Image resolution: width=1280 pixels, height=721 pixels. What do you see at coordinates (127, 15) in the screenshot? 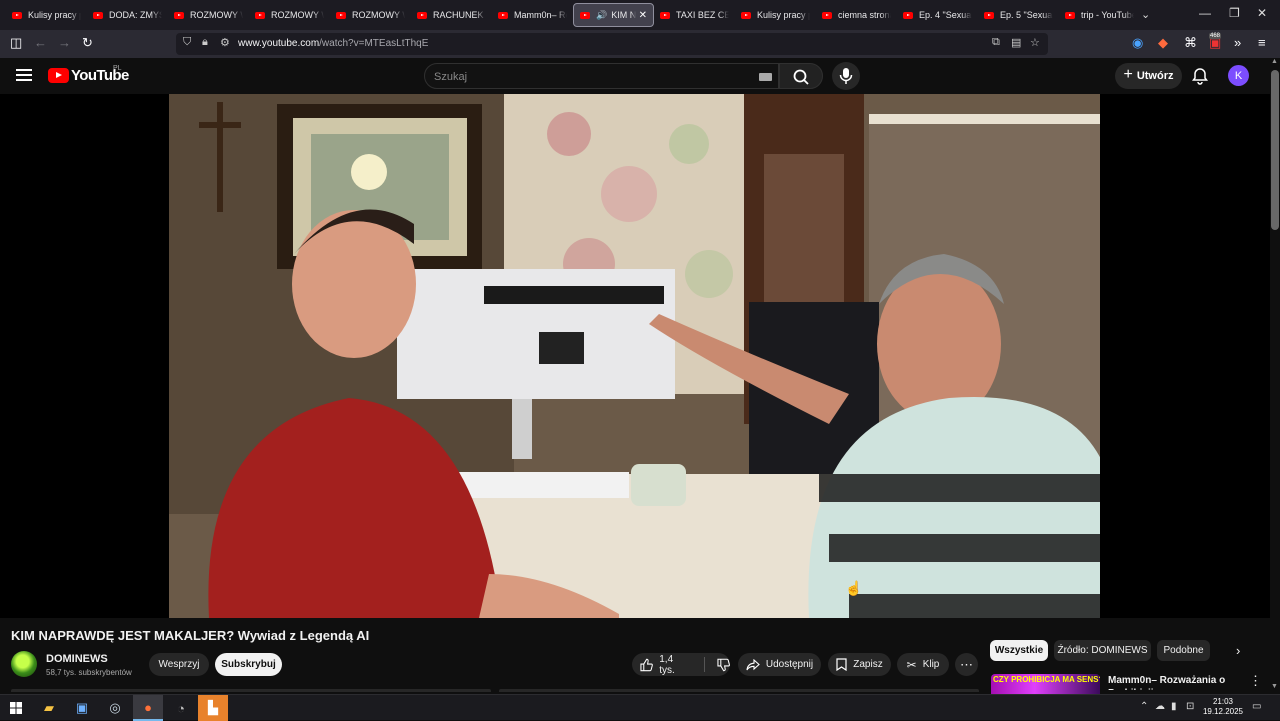
I see `browser-tab: DODA: ZMYŚLI` at bounding box center [127, 15].